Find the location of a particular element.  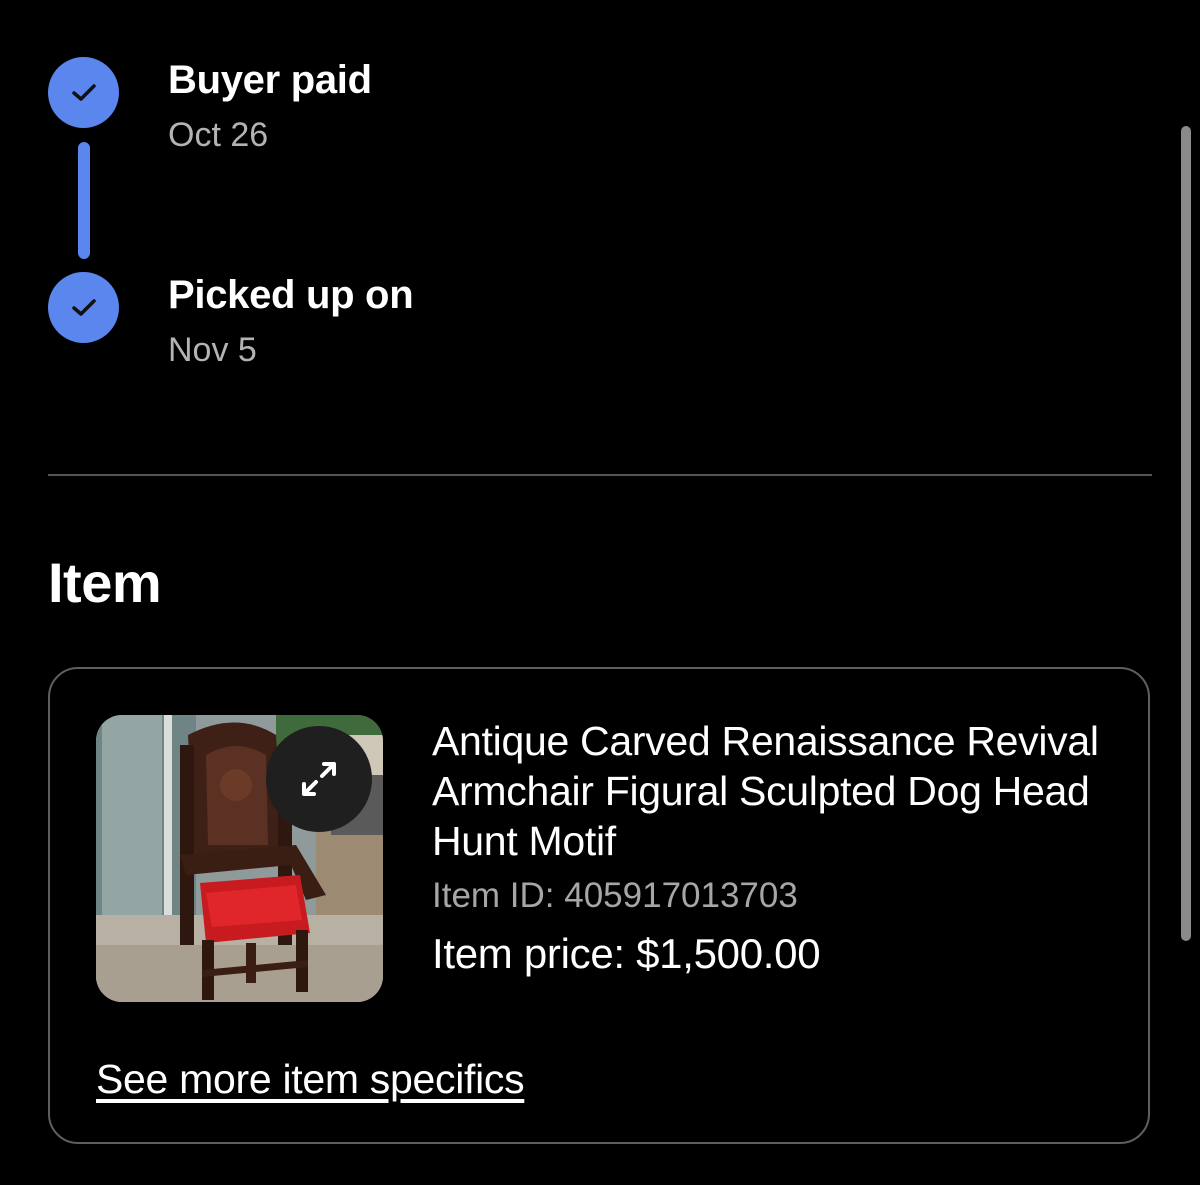

section-divider is located at coordinates (600, 475).